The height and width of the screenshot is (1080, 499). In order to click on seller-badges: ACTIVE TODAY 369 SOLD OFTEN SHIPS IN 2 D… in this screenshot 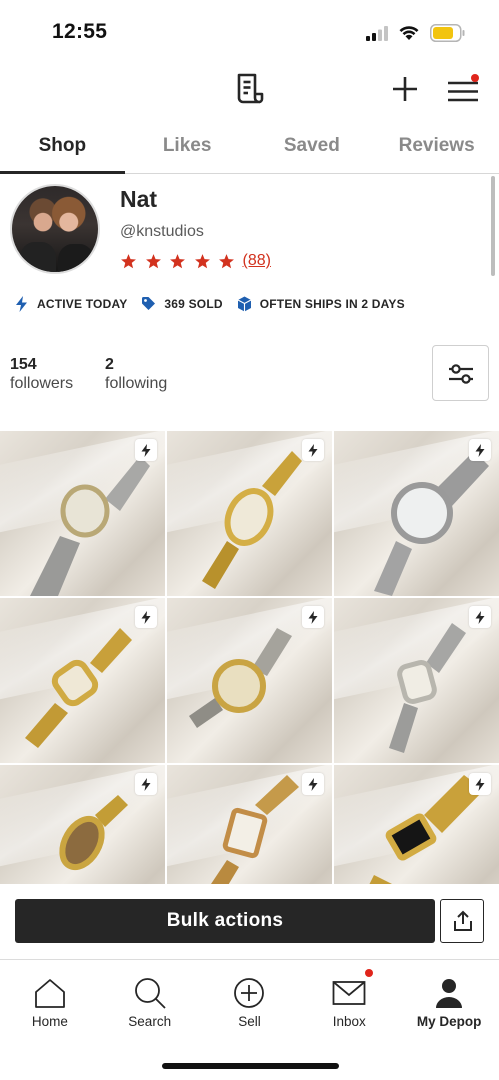, I will do `click(216, 304)`.